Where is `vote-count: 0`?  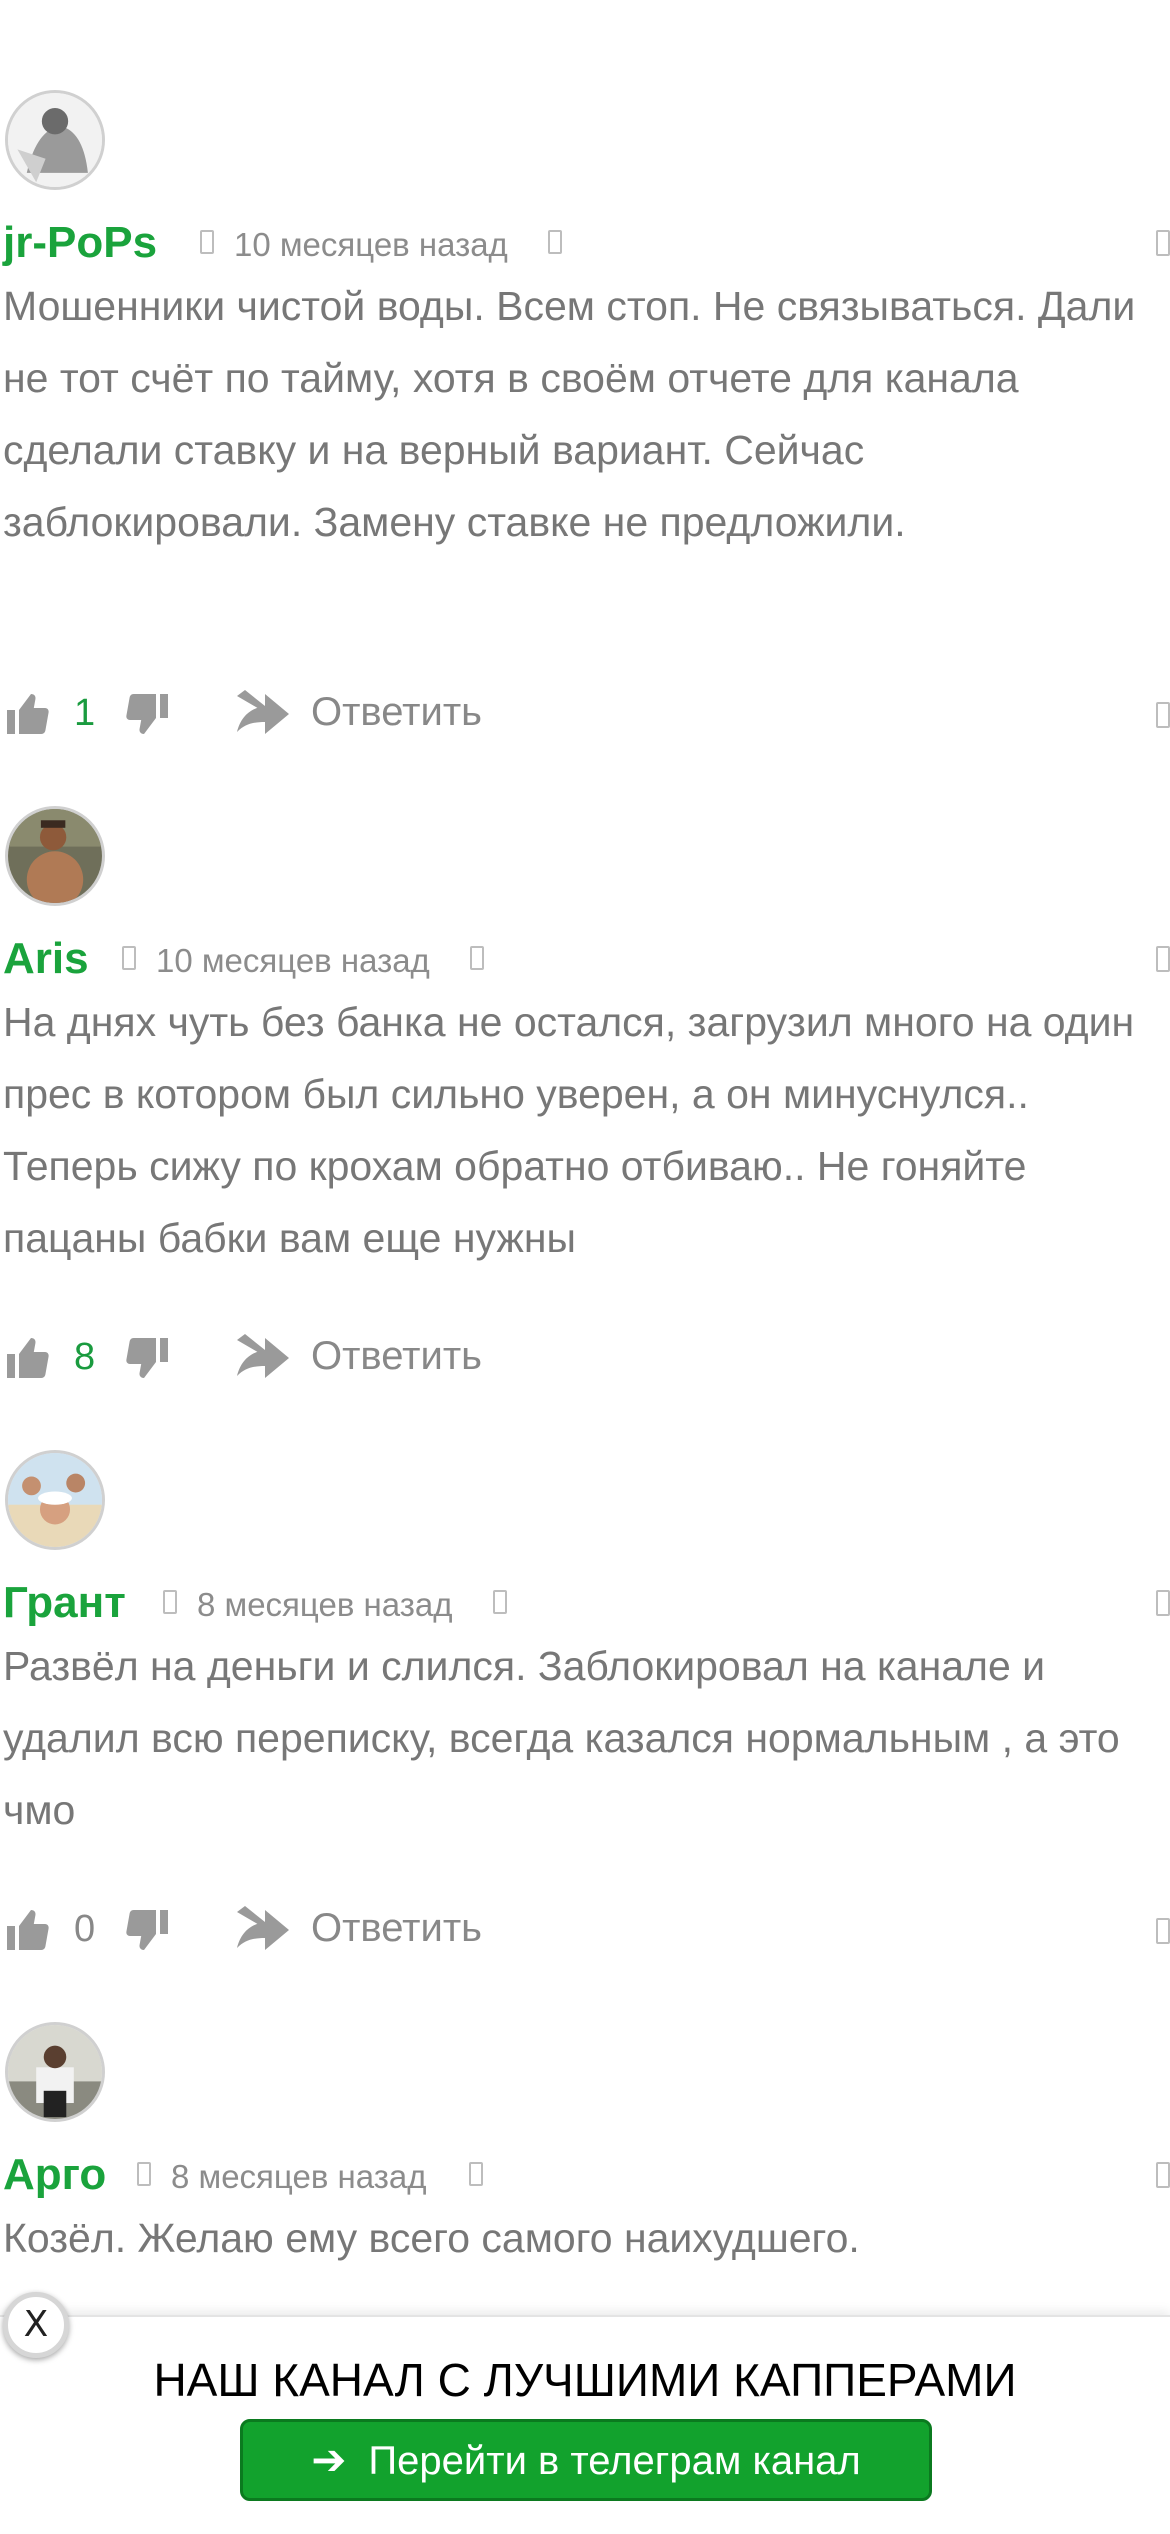
vote-count: 0 is located at coordinates (85, 1929).